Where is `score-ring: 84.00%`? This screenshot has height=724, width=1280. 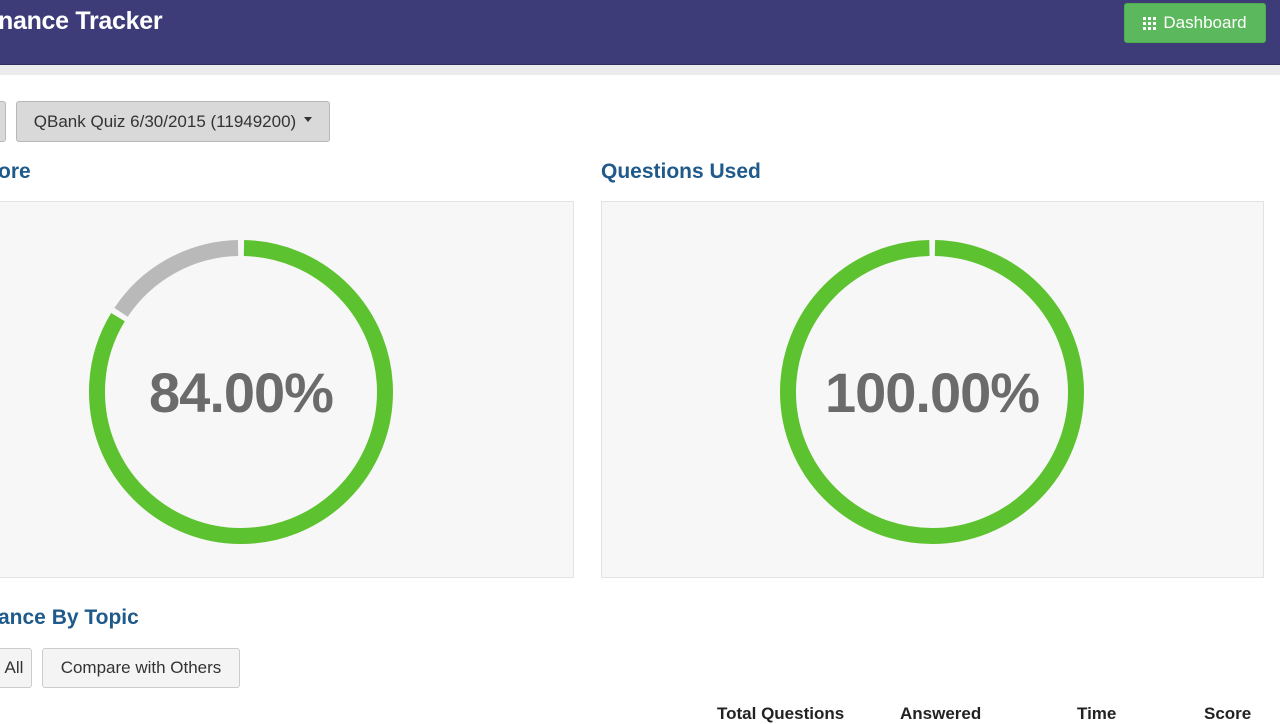 score-ring: 84.00% is located at coordinates (241, 392).